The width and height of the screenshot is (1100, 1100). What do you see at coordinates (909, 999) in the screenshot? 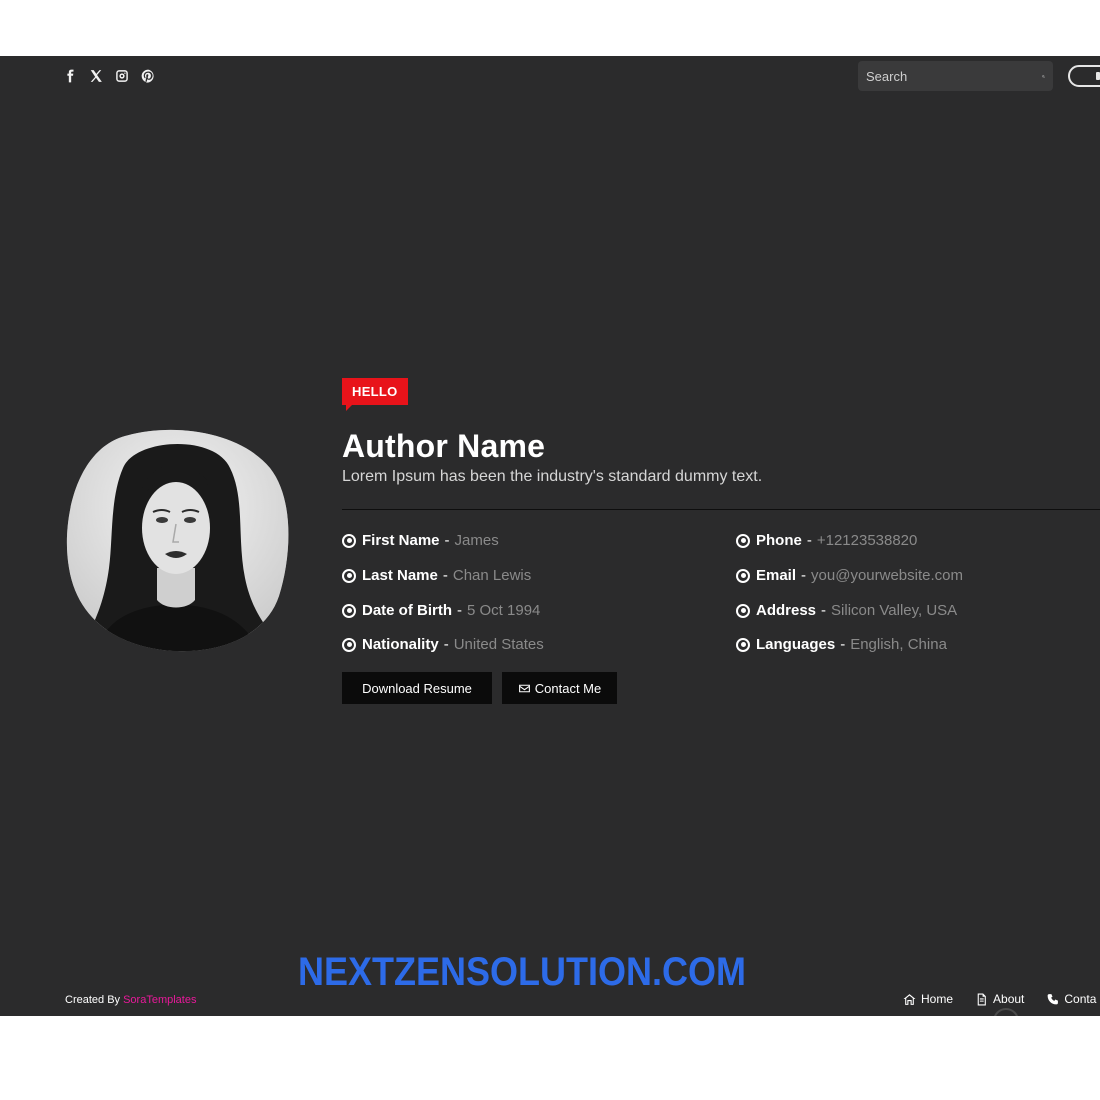
I see `home-icon` at bounding box center [909, 999].